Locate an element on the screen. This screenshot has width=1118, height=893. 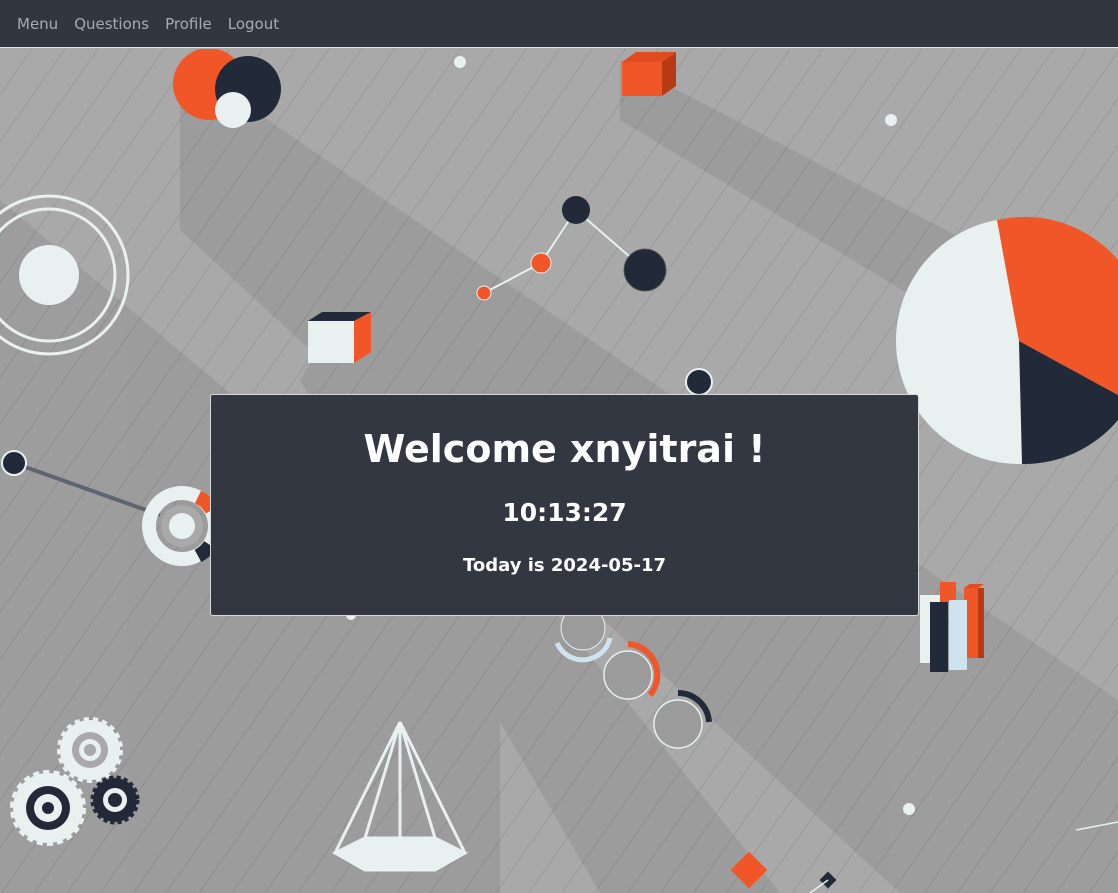
welcome-heading: Welcome xnyitrai ! is located at coordinates (564, 449).